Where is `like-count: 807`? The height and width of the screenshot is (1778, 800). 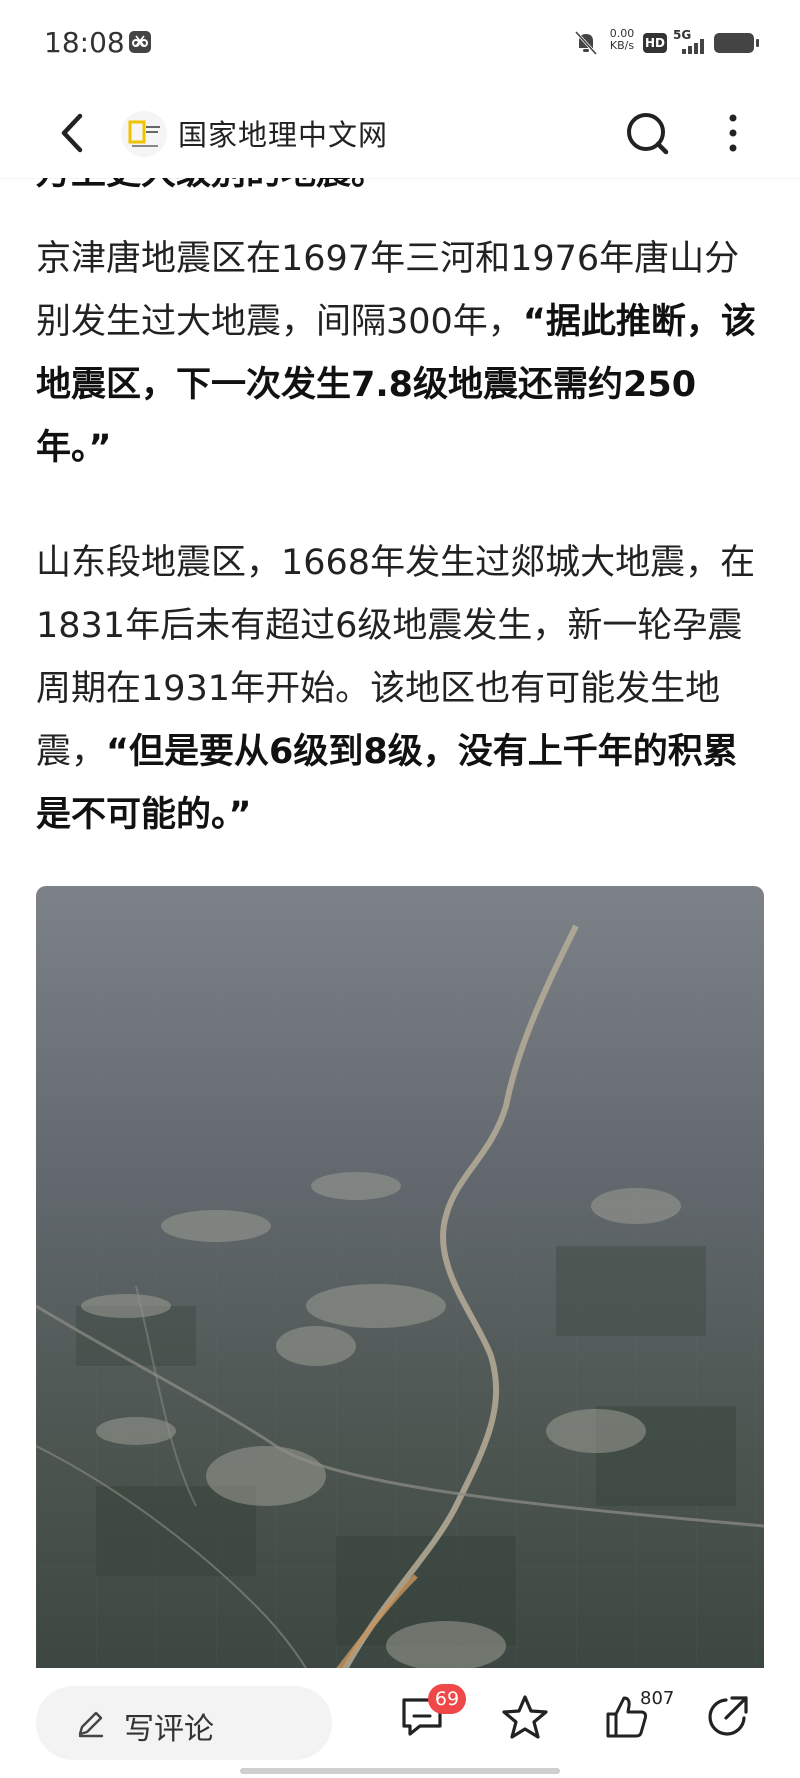 like-count: 807 is located at coordinates (657, 1698).